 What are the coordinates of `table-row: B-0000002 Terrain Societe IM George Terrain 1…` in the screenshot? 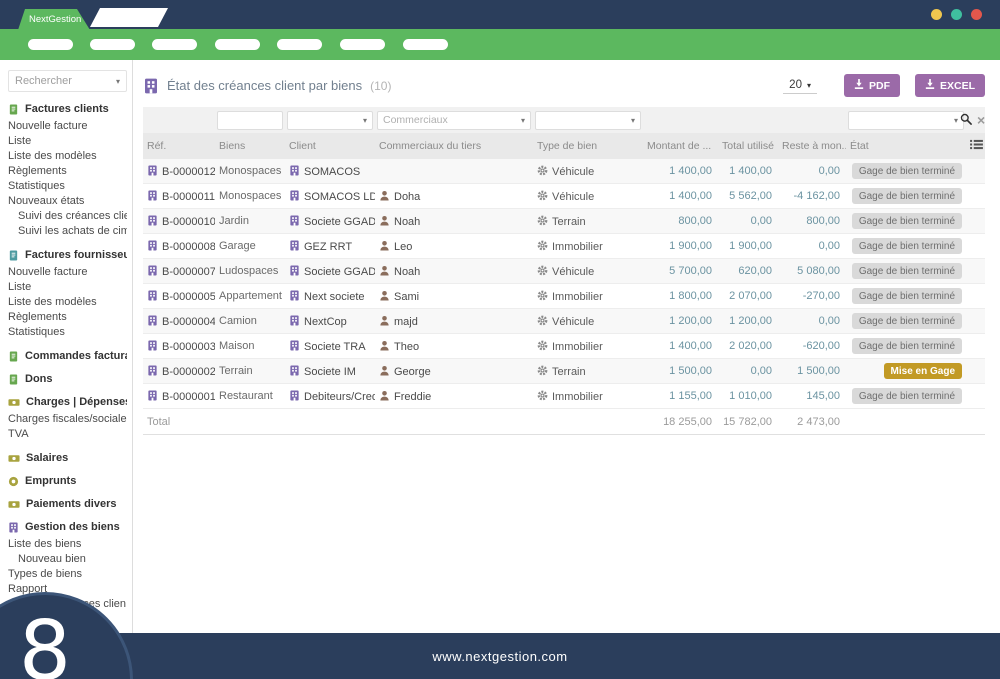 It's located at (564, 371).